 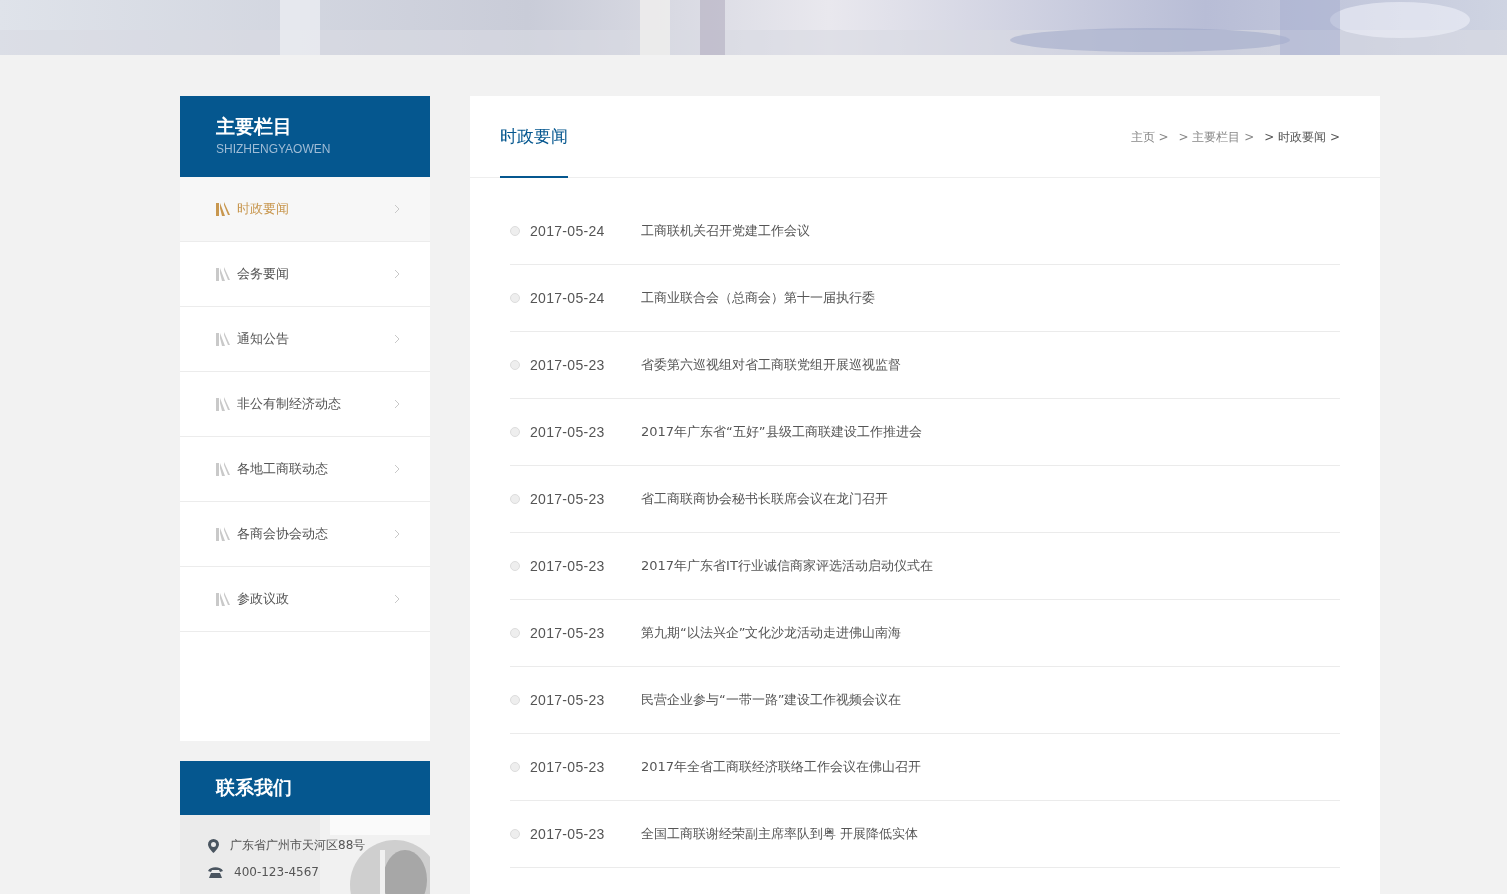 I want to click on sidebar-item-label: 各商会协会动态, so click(x=283, y=534).